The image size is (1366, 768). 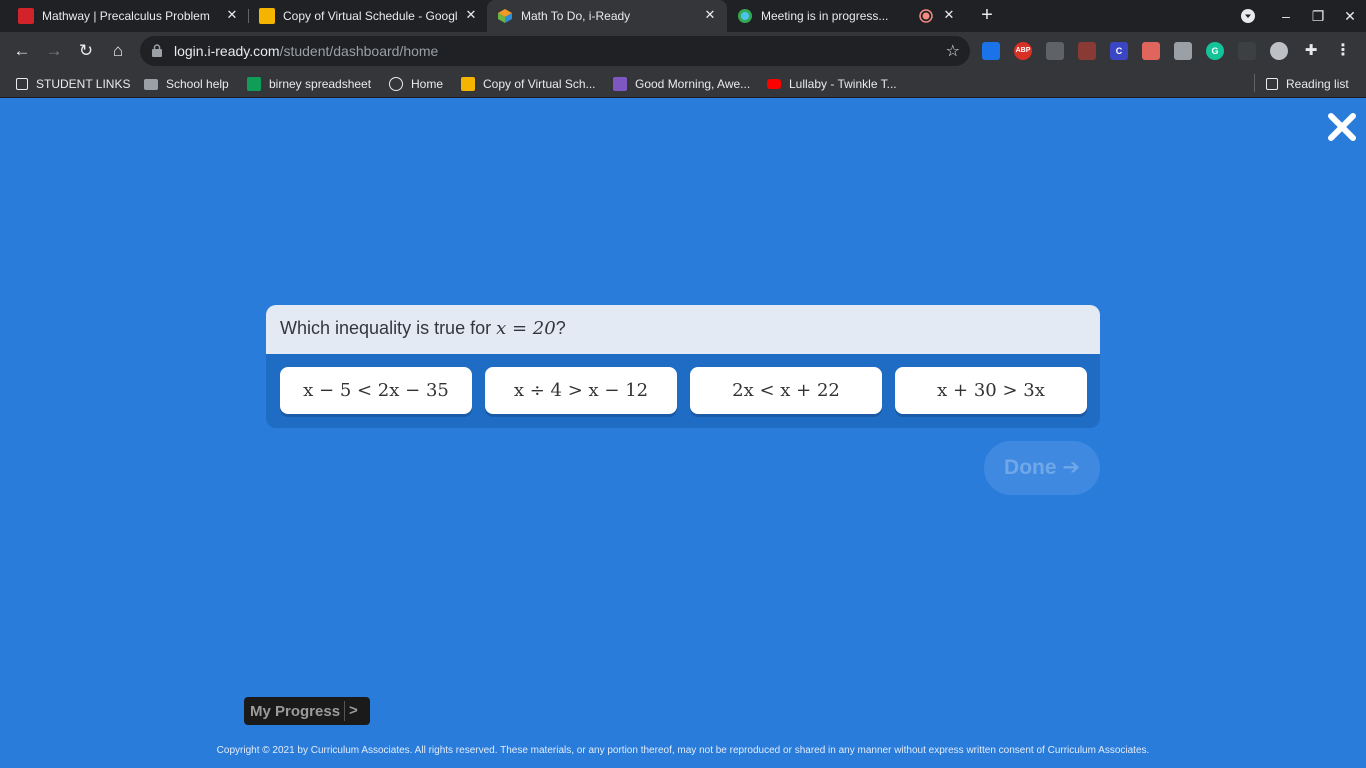 I want to click on youtube-icon, so click(x=774, y=84).